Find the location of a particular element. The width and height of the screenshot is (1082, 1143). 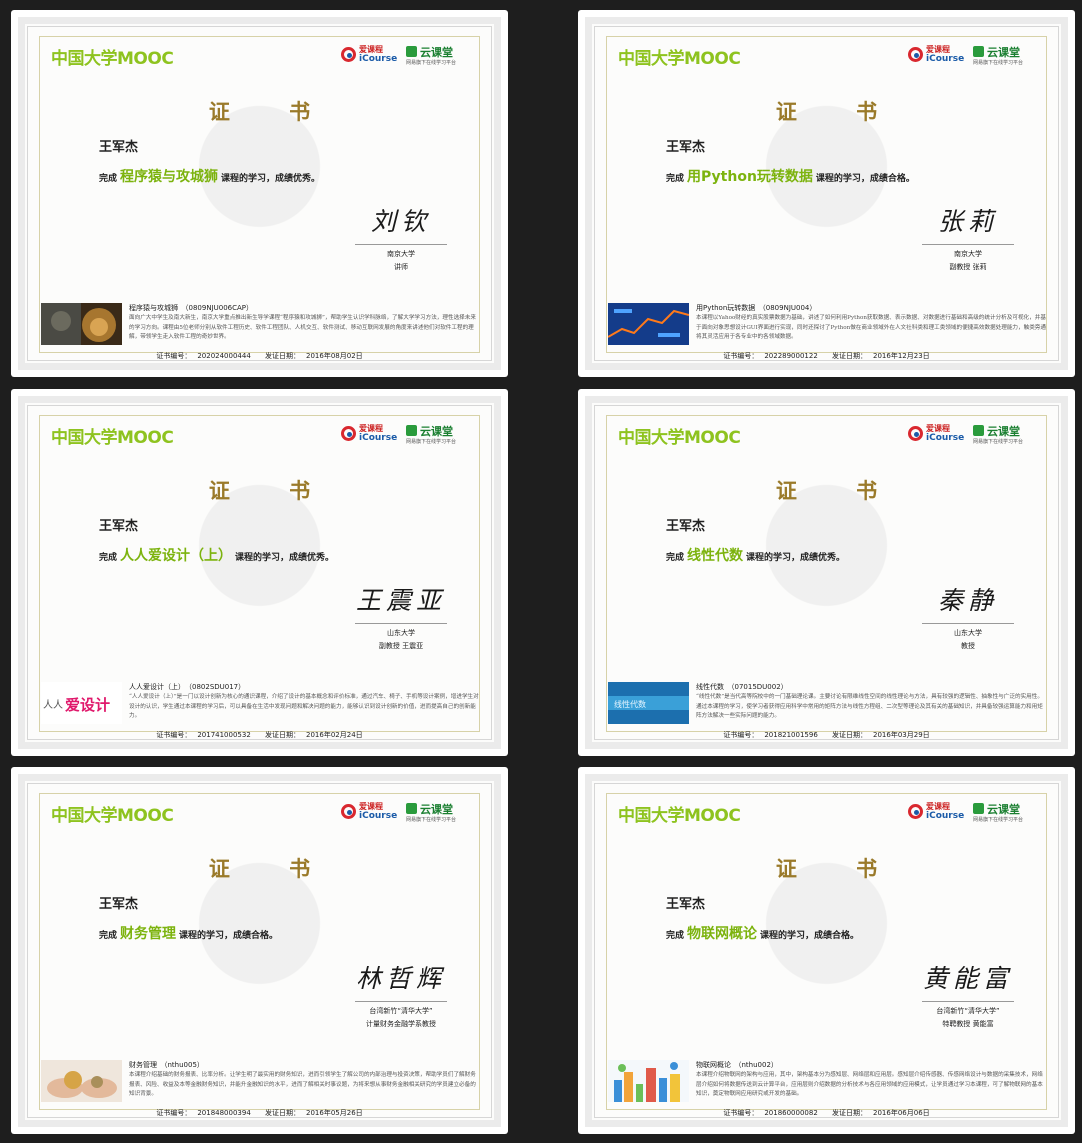

stock-thumbnail-image is located at coordinates (648, 324).